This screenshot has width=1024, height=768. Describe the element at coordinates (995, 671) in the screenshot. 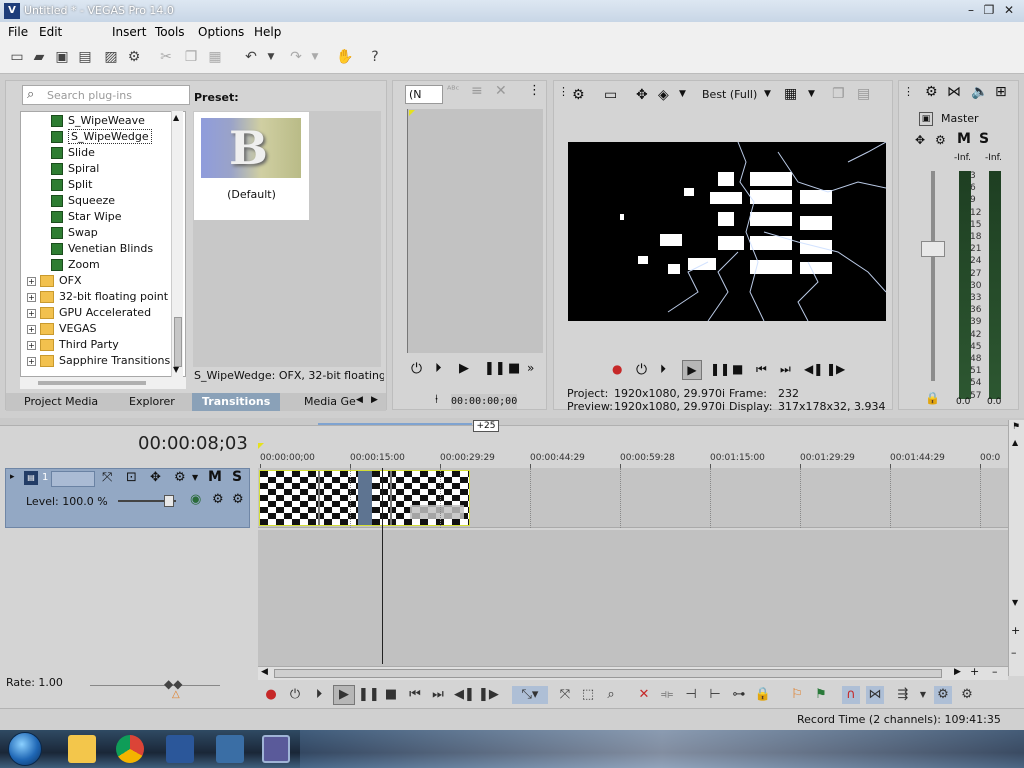

I see `h-zoom-out-icon: –` at that location.